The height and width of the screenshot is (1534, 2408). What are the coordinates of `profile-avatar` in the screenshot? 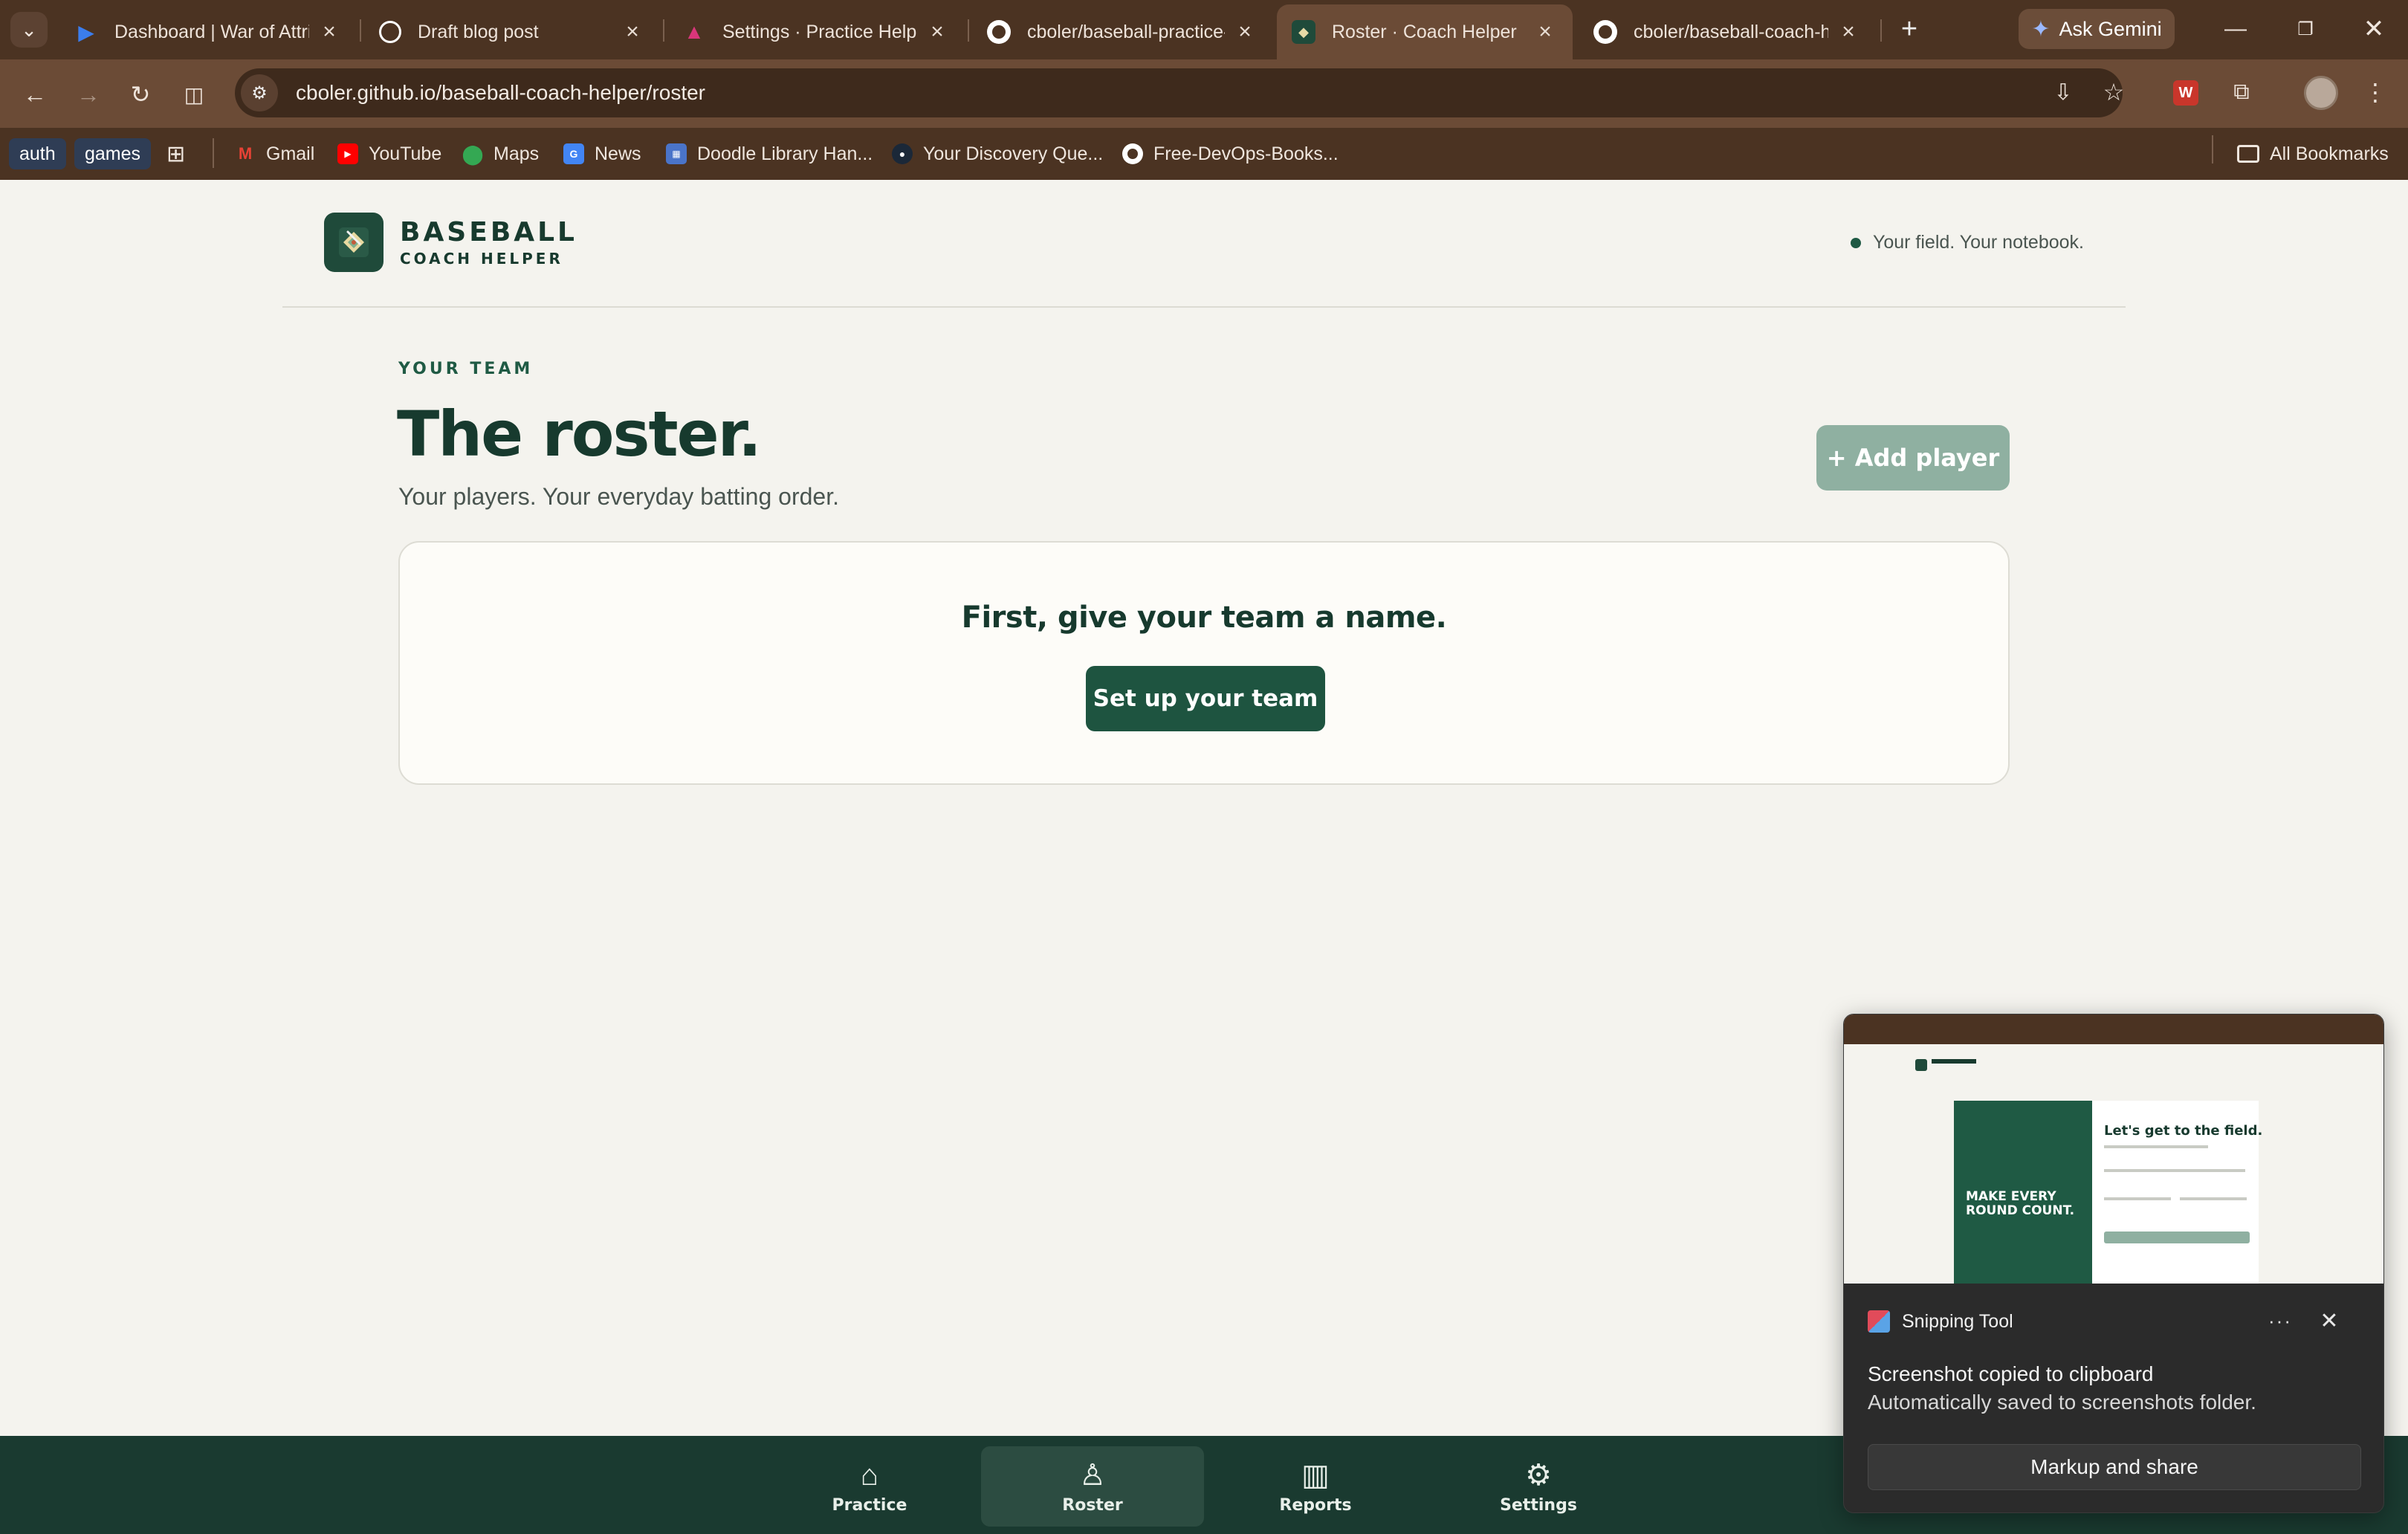 It's located at (2321, 93).